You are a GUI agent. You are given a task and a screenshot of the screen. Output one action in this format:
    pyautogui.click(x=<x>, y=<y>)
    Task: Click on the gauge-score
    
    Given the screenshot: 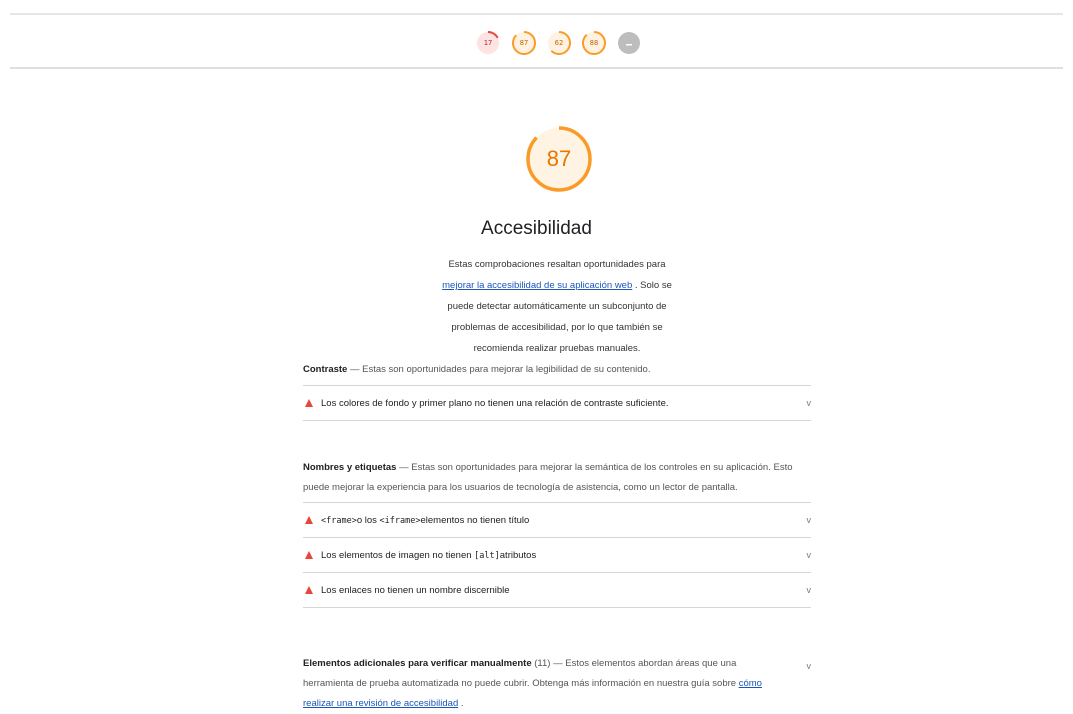 What is the action you would take?
    pyautogui.click(x=629, y=43)
    